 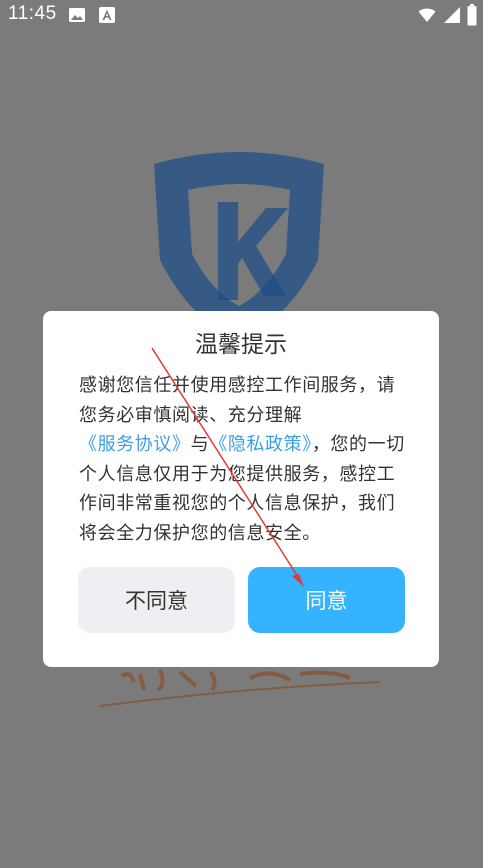 I want to click on disagree-button: 不同意, so click(x=156, y=600).